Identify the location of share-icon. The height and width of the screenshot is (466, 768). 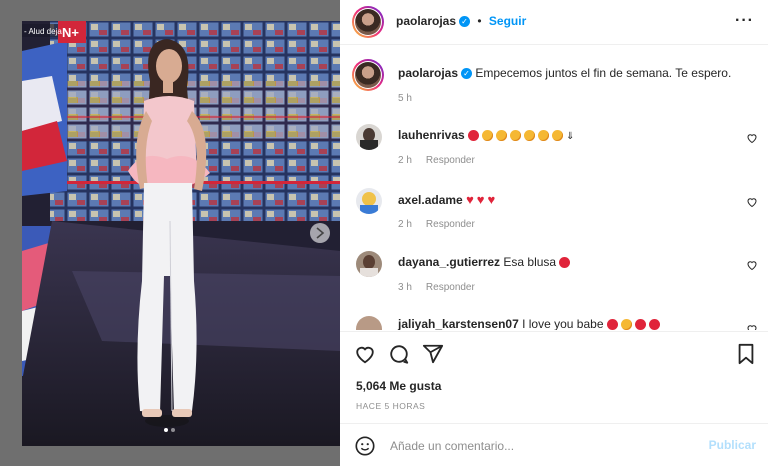
(433, 354).